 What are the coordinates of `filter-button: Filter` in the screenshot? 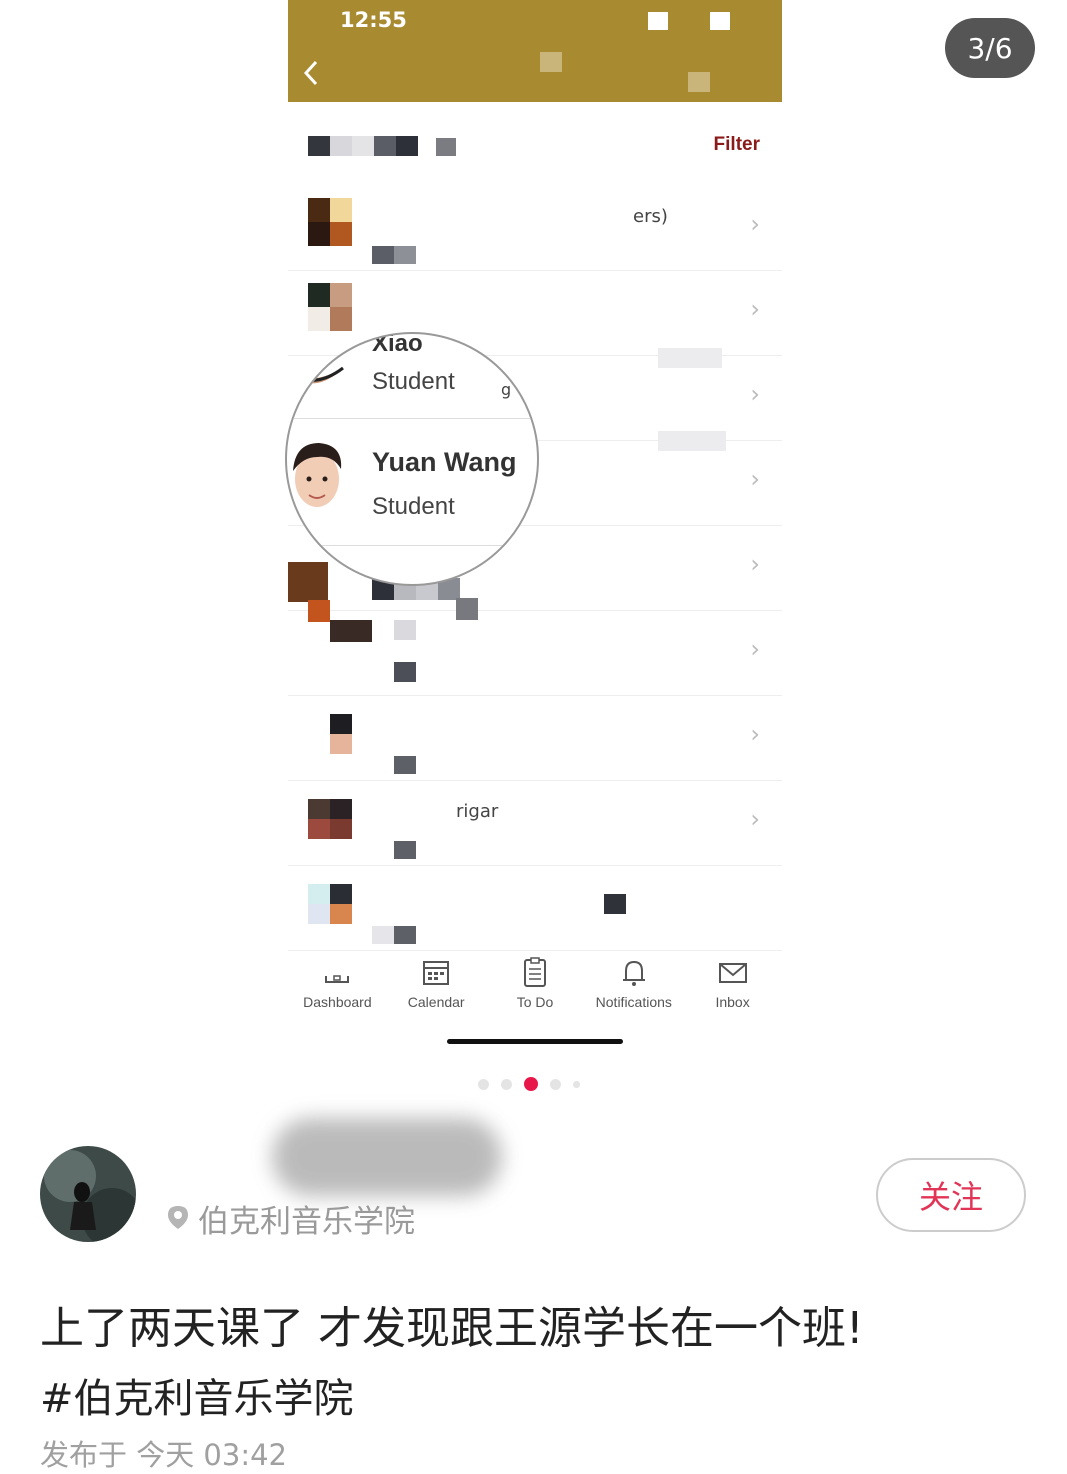 It's located at (737, 145).